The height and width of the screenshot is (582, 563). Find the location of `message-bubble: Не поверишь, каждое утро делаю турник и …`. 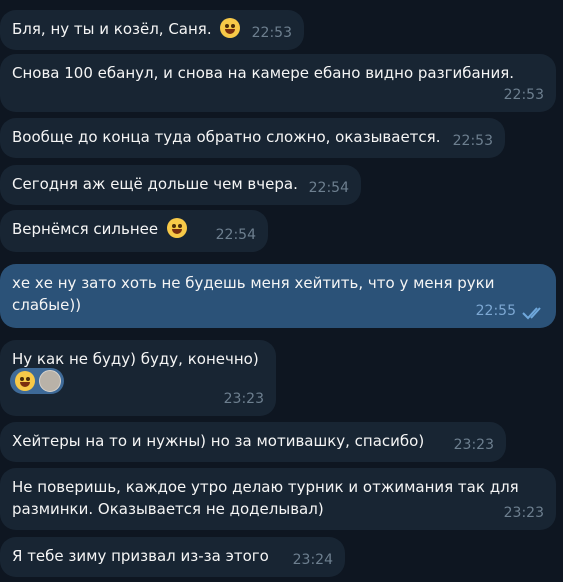

message-bubble: Не поверишь, каждое утро делаю турник и … is located at coordinates (278, 499).